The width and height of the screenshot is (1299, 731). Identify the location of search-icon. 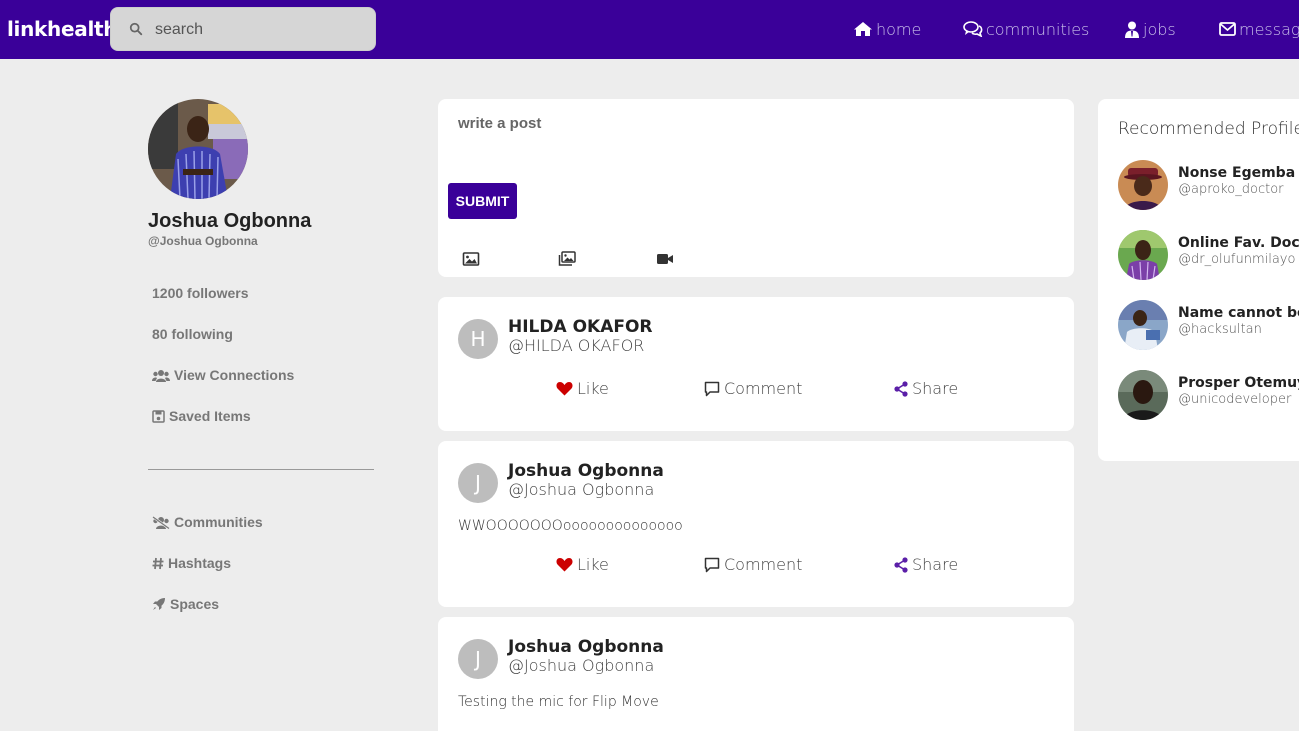
(136, 29).